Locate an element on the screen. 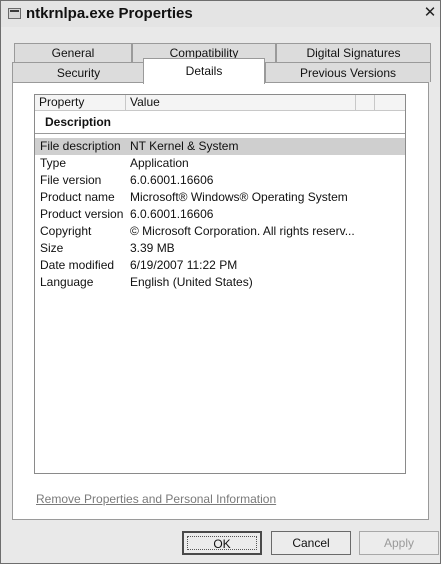 This screenshot has width=441, height=564. ok-button: OK is located at coordinates (222, 543).